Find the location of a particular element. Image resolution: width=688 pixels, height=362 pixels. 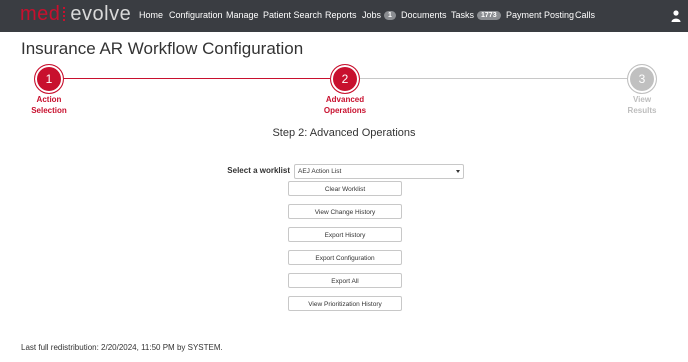

worklist-selected-value: AEJ Action List is located at coordinates (320, 171).